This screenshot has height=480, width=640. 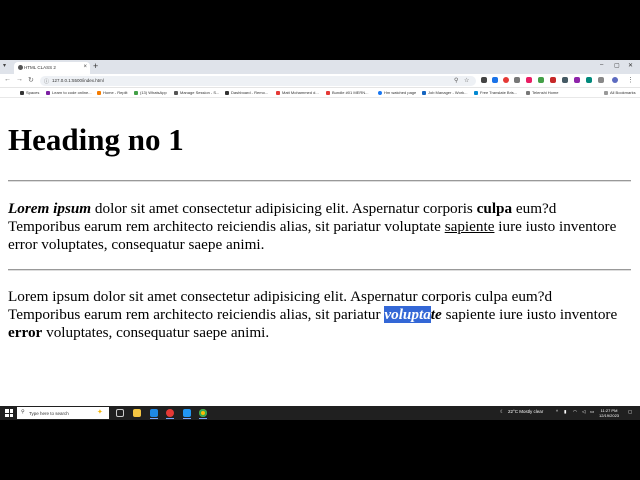 I want to click on all-bookmarks-button: All Bookmarks, so click(x=620, y=92).